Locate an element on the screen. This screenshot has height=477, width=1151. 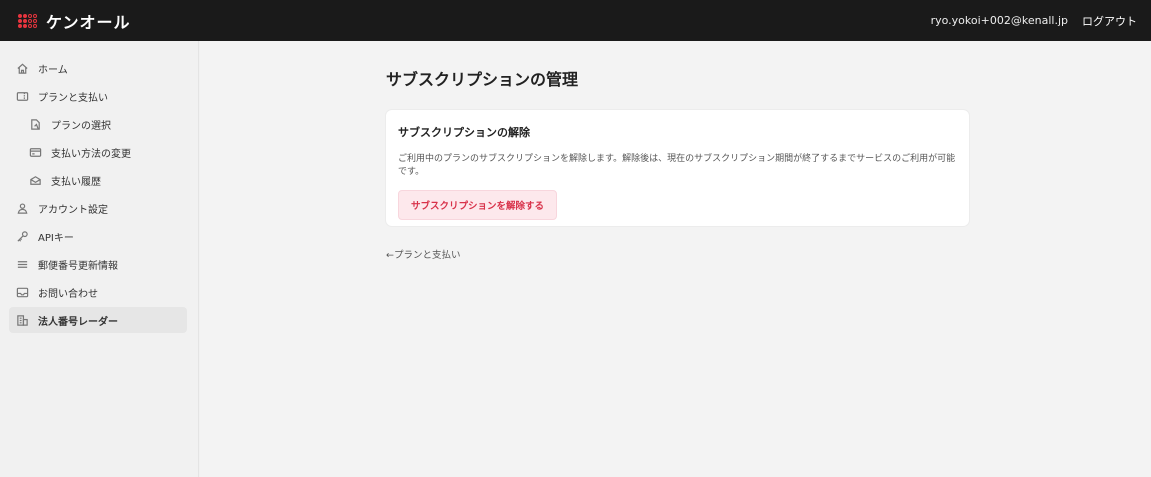
top-header: ケンオール ryo.yokoi+002@kenall.jp ログアウト is located at coordinates (575, 20).